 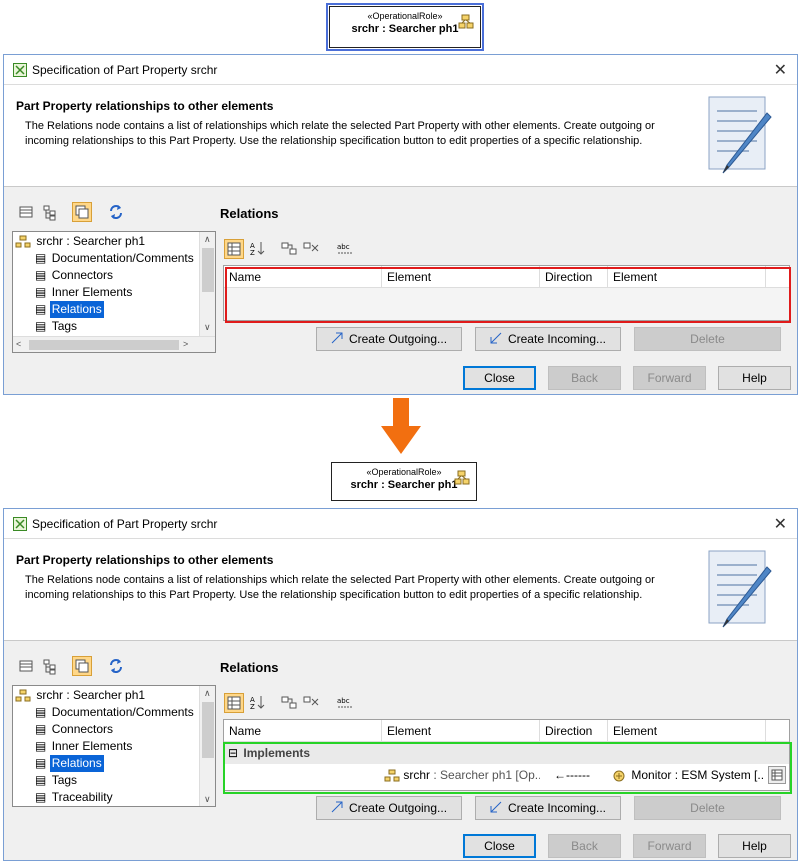 I want to click on down-arrow-icon, so click(x=401, y=428).